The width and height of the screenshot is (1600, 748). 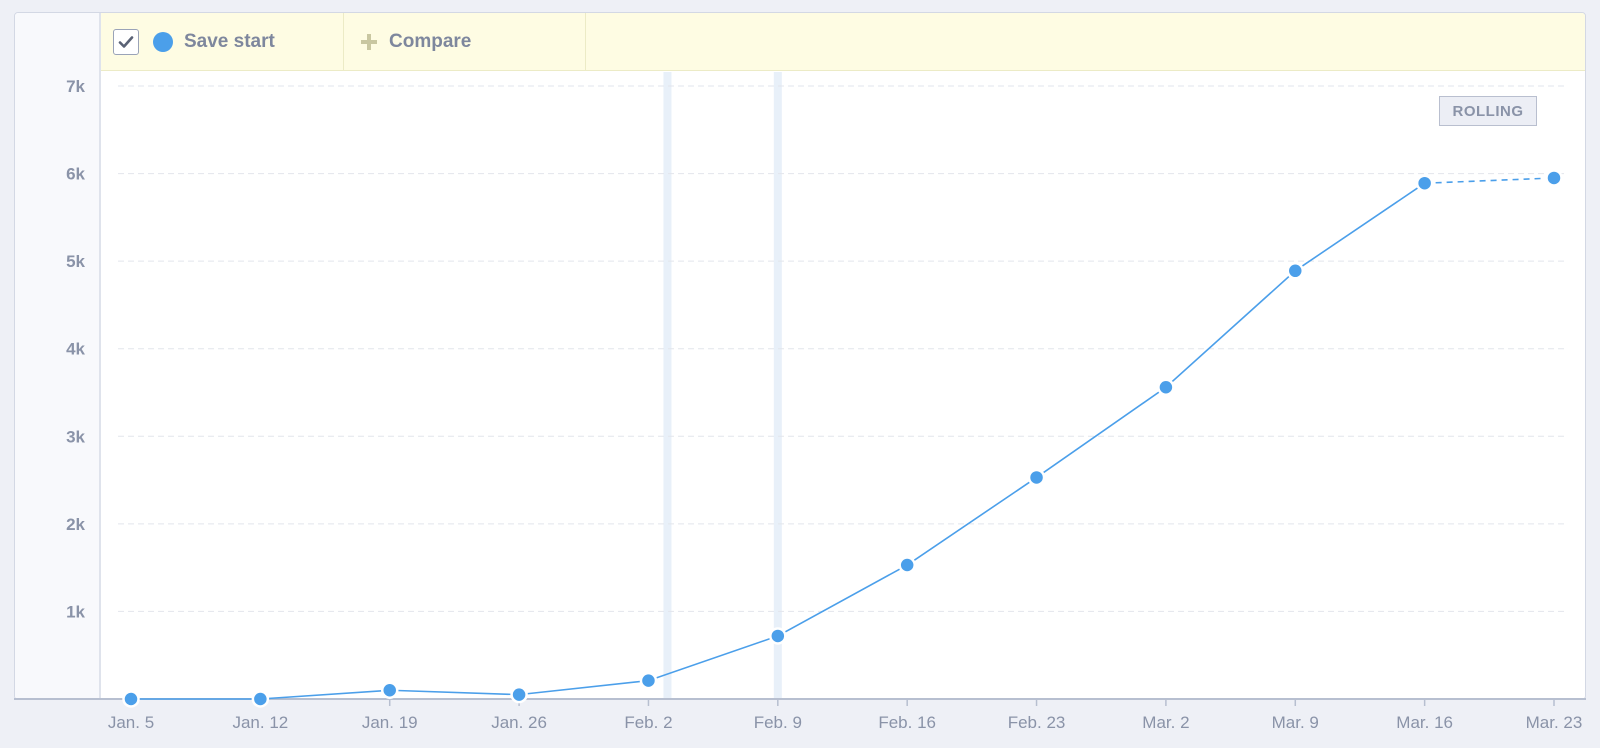 What do you see at coordinates (75, 261) in the screenshot?
I see `y-tick-label: 5k` at bounding box center [75, 261].